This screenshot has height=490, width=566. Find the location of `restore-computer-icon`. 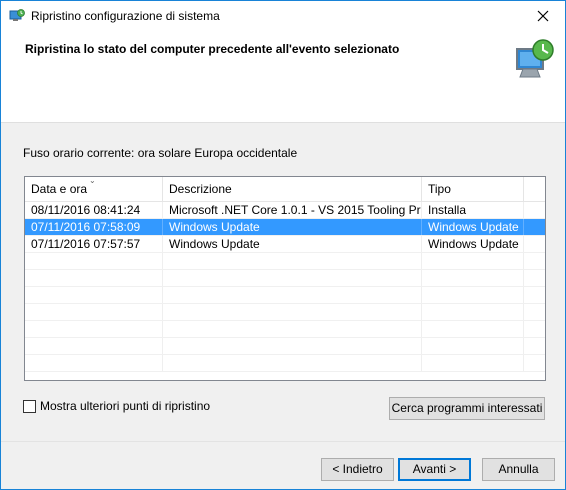

restore-computer-icon is located at coordinates (534, 60).